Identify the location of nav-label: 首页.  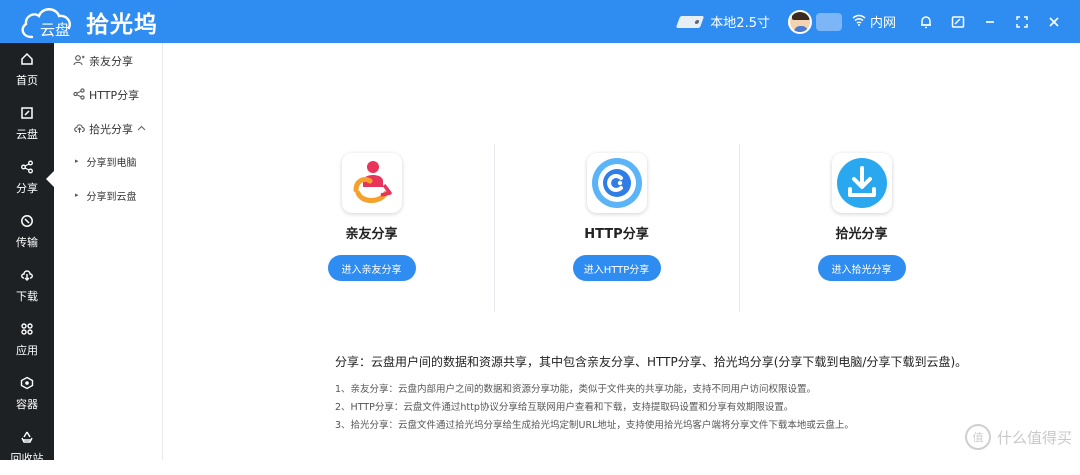
(27, 80).